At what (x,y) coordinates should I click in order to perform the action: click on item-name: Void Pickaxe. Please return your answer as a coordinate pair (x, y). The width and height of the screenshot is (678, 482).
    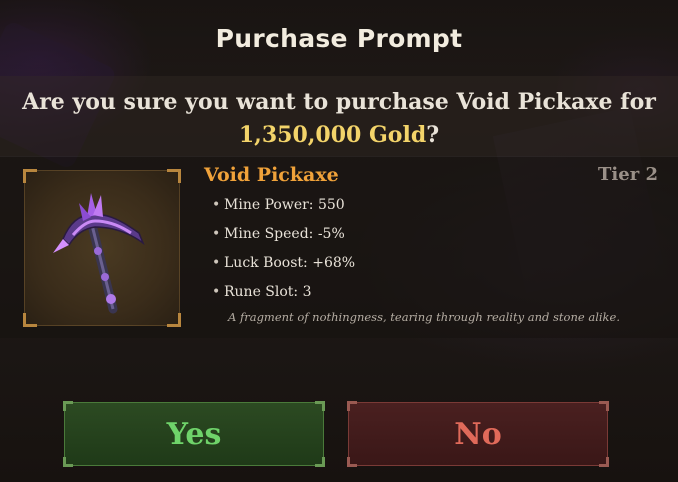
    Looking at the image, I should click on (271, 175).